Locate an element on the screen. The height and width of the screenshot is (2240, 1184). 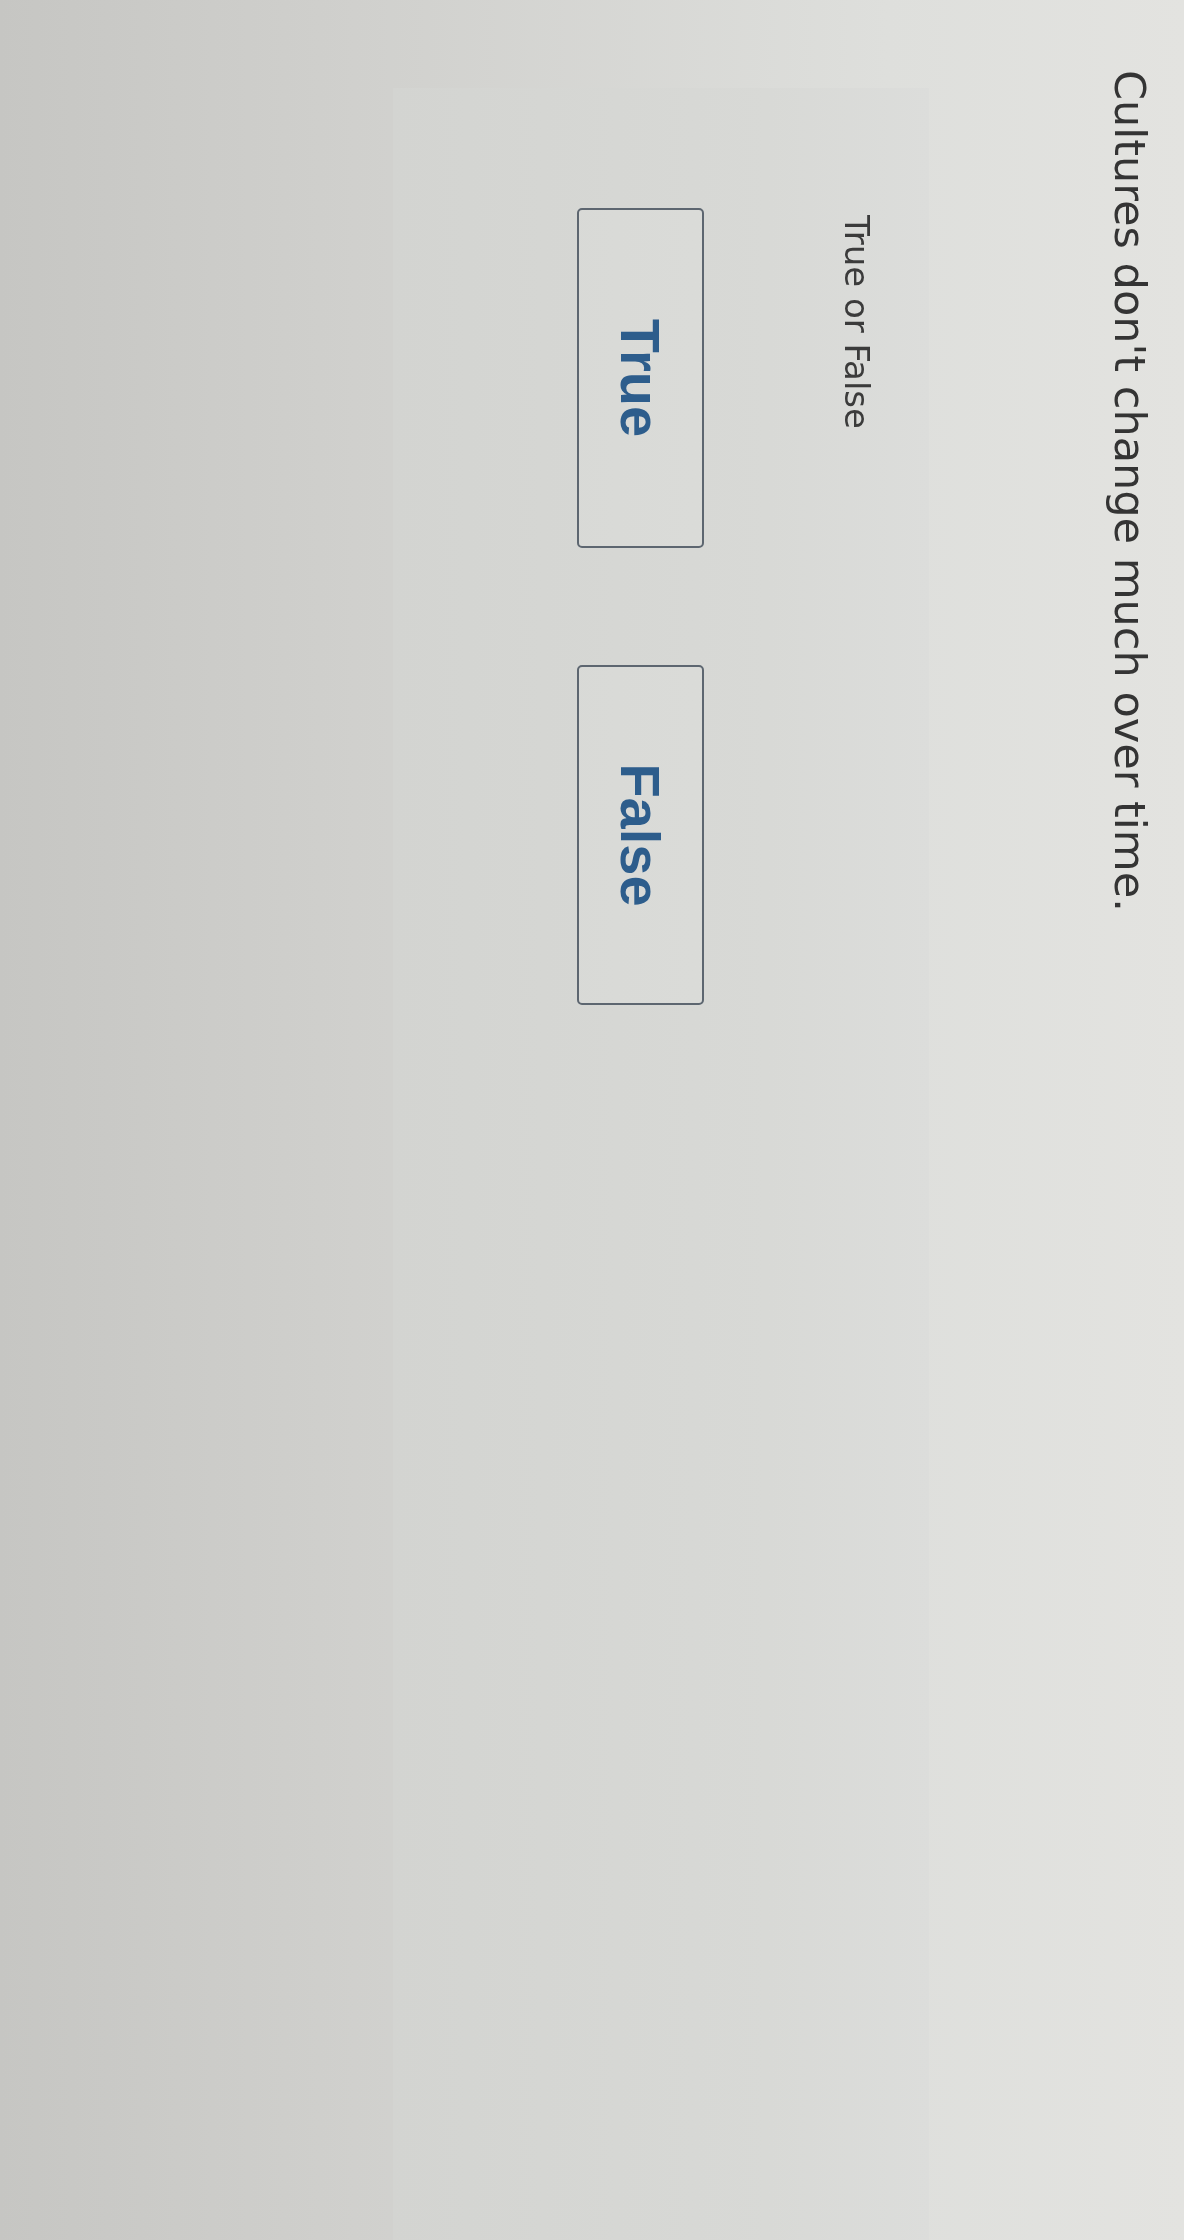
question-text: Cultures don't change much over time. is located at coordinates (1129, 491).